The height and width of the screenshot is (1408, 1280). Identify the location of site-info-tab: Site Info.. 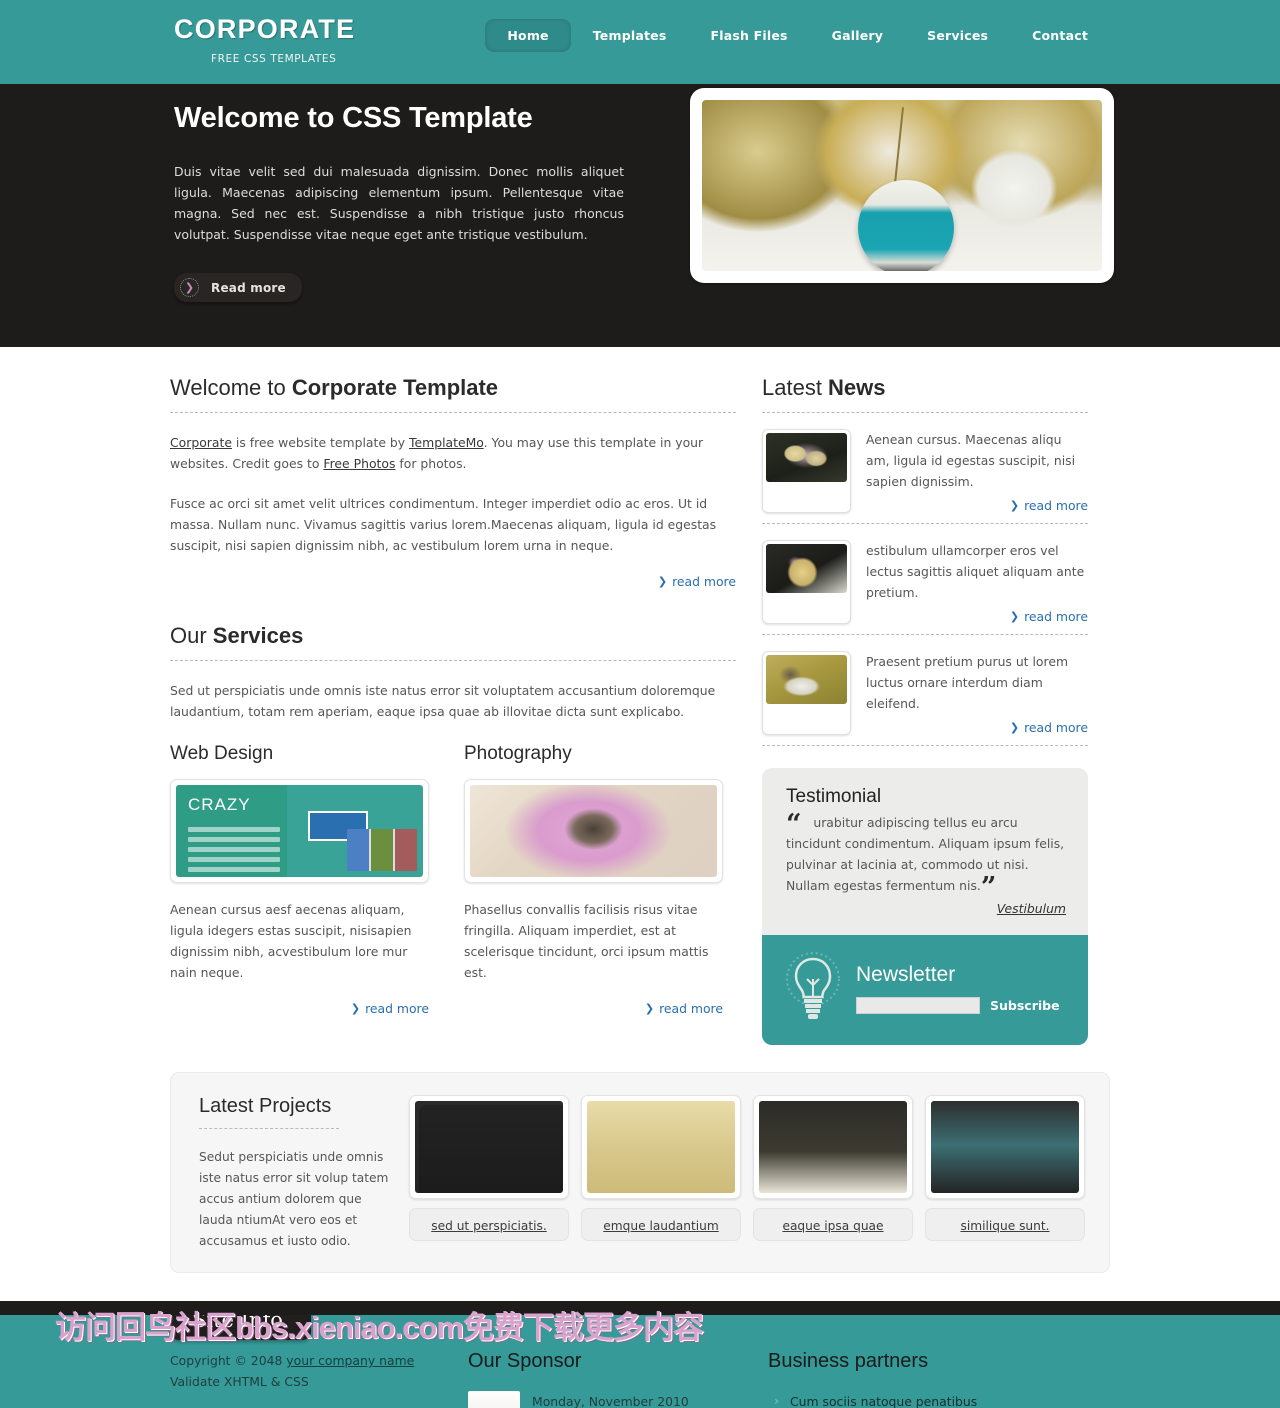
(241, 1327).